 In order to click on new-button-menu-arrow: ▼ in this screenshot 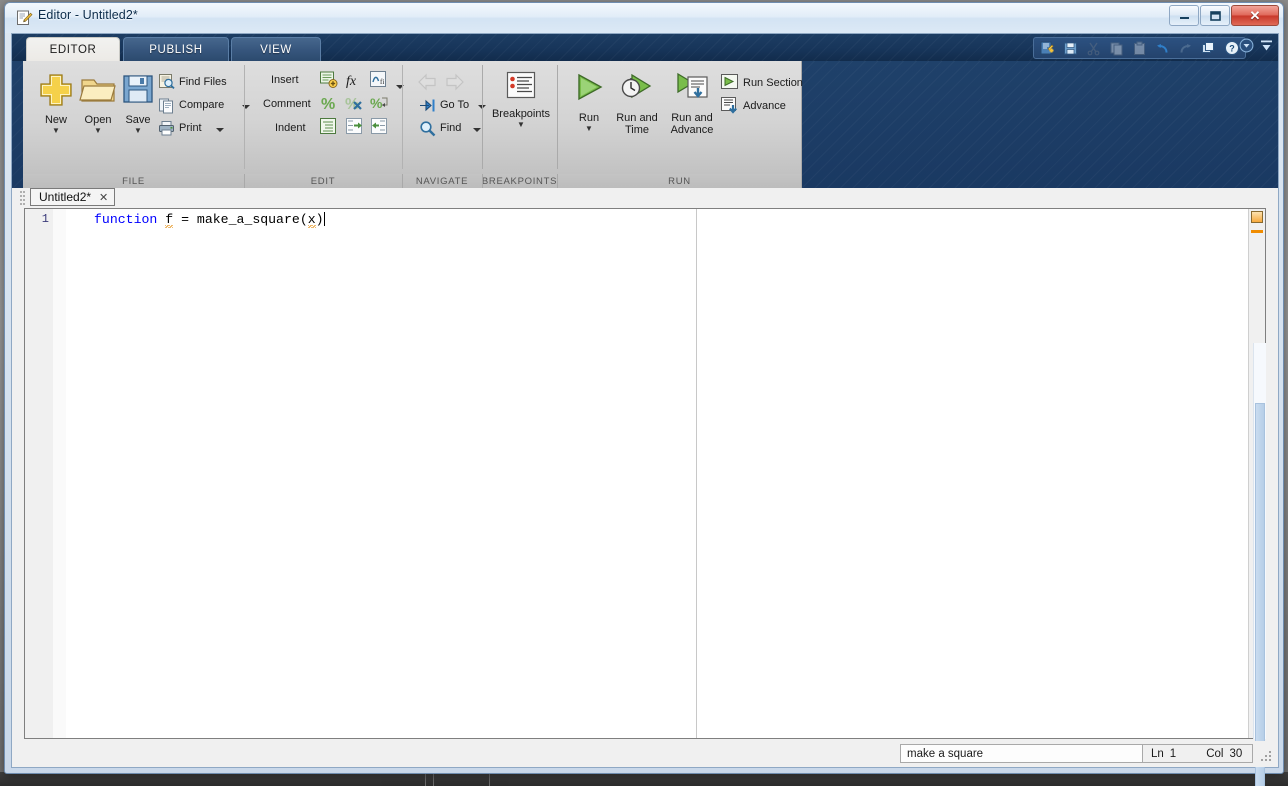, I will do `click(56, 130)`.